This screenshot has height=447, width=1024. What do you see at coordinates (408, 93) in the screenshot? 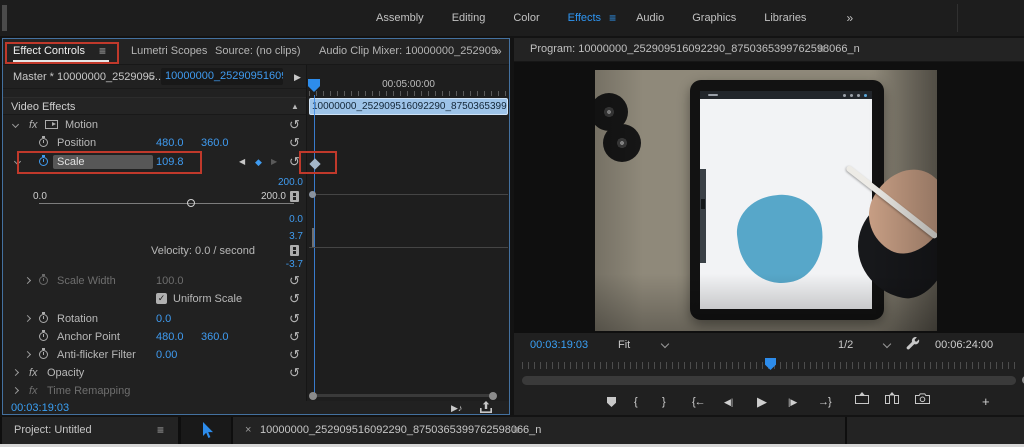
I see `timeline-ruler` at bounding box center [408, 93].